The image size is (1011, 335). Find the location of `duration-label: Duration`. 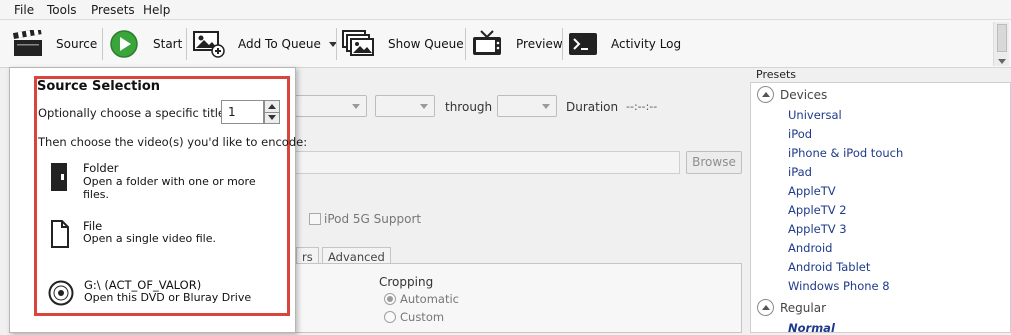

duration-label: Duration is located at coordinates (592, 107).